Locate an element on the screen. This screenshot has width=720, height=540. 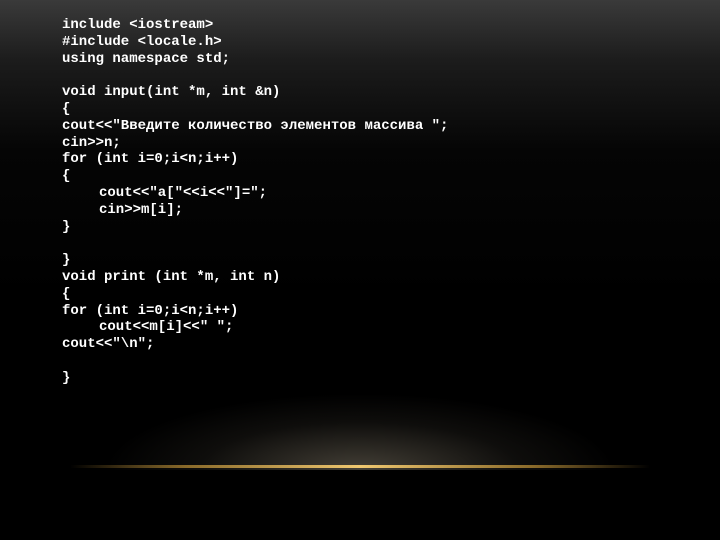
code-line: cout<<"\n"; is located at coordinates (108, 344).